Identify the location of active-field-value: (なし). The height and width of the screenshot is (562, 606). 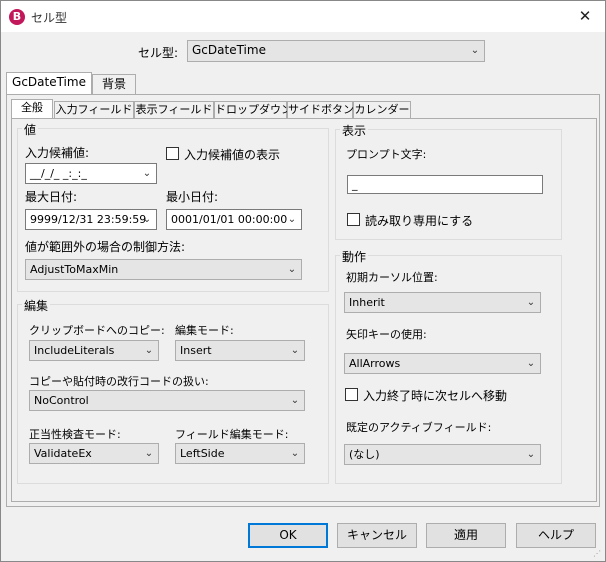
(364, 454).